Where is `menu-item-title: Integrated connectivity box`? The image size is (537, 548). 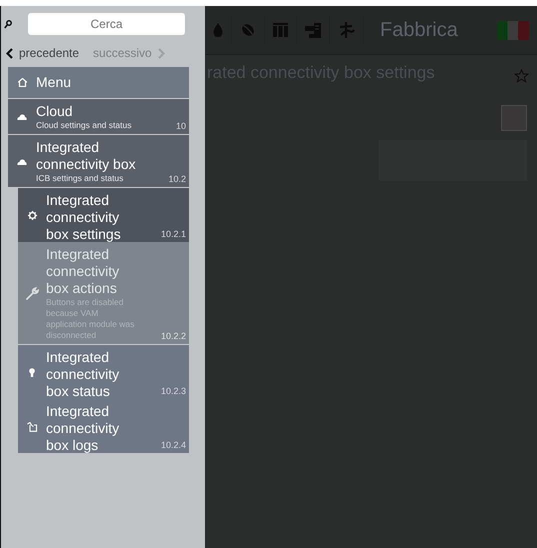 menu-item-title: Integrated connectivity box is located at coordinates (86, 156).